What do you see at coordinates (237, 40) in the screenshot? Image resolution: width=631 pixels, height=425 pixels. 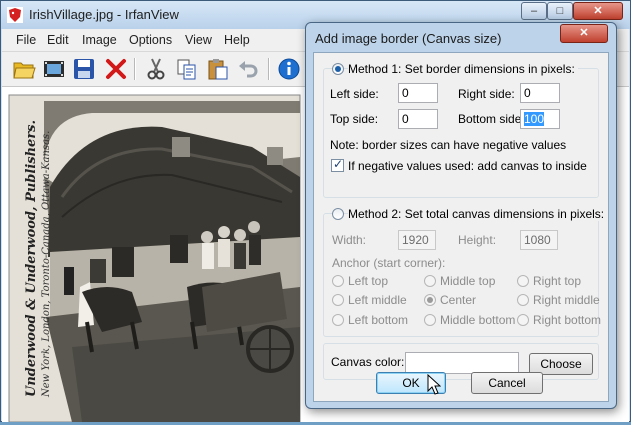 I see `menu-help: Help` at bounding box center [237, 40].